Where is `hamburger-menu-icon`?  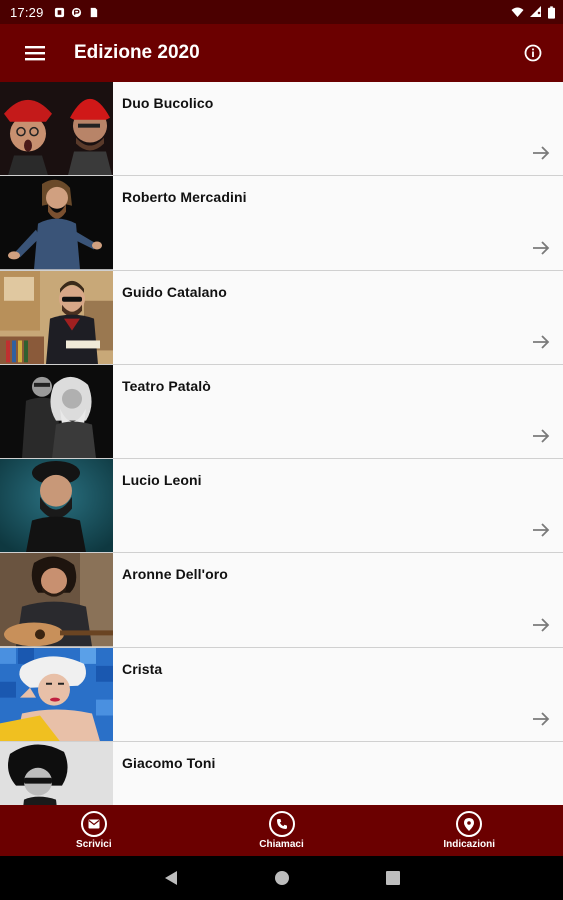
hamburger-menu-icon is located at coordinates (35, 53).